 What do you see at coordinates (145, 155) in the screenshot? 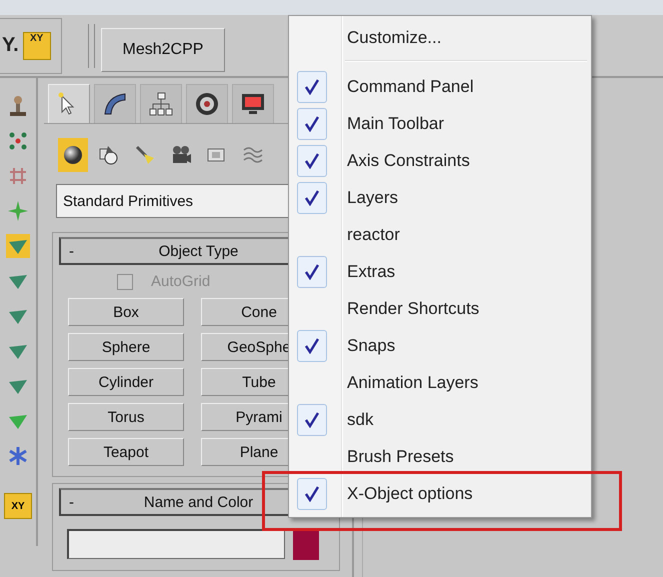
I see `light-icon` at bounding box center [145, 155].